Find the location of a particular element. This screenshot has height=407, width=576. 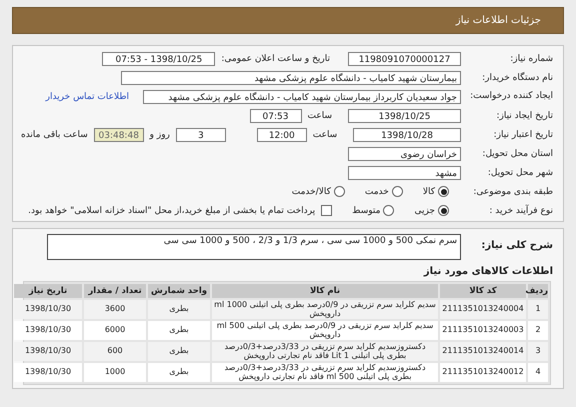

table-cell: سدیم کلراید سرم تزریقی در 0/9درصد بطری پلی اتیلنی 500 ml داروپخش is located at coordinates (325, 330).